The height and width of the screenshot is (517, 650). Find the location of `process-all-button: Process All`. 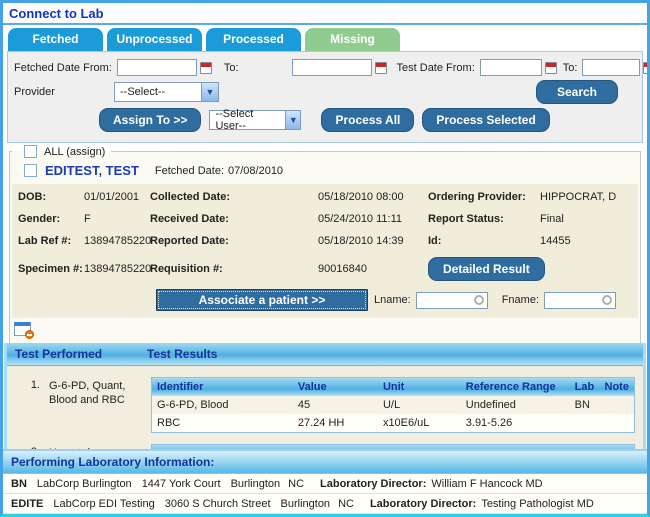

process-all-button: Process All is located at coordinates (368, 120).